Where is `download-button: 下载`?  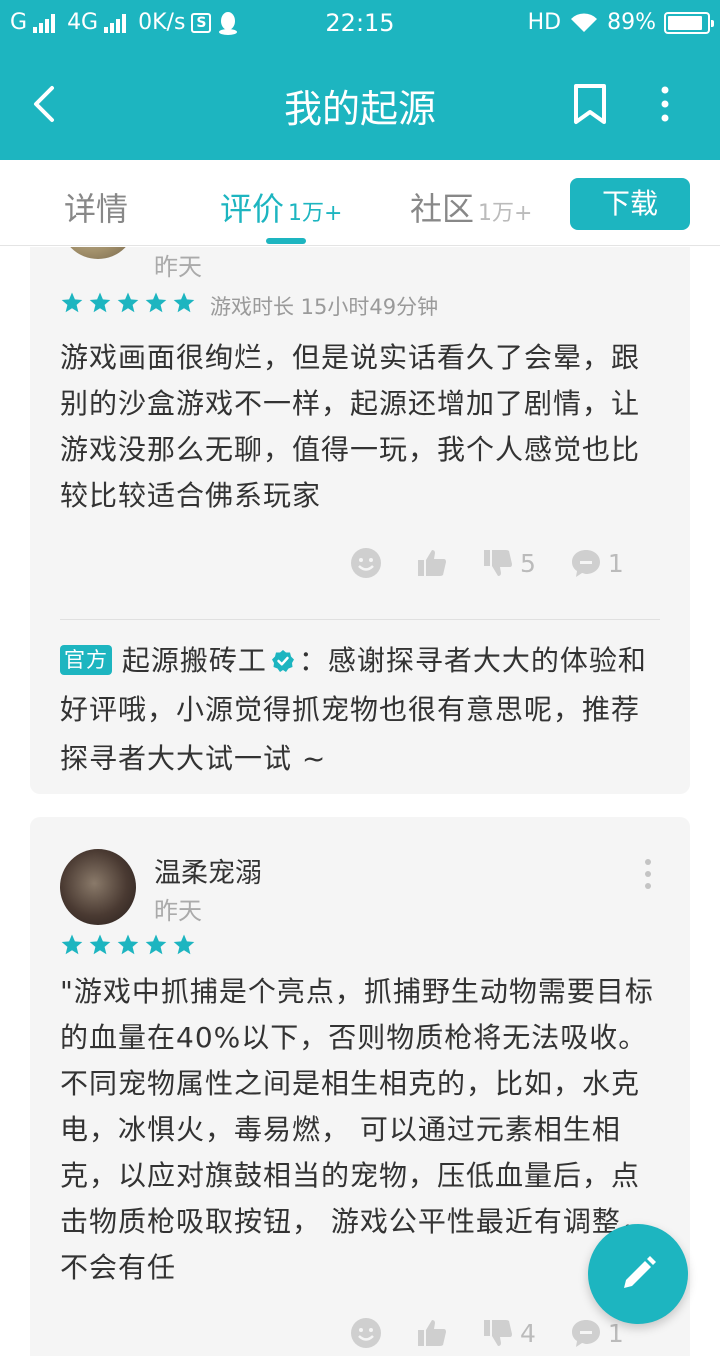 download-button: 下载 is located at coordinates (630, 204).